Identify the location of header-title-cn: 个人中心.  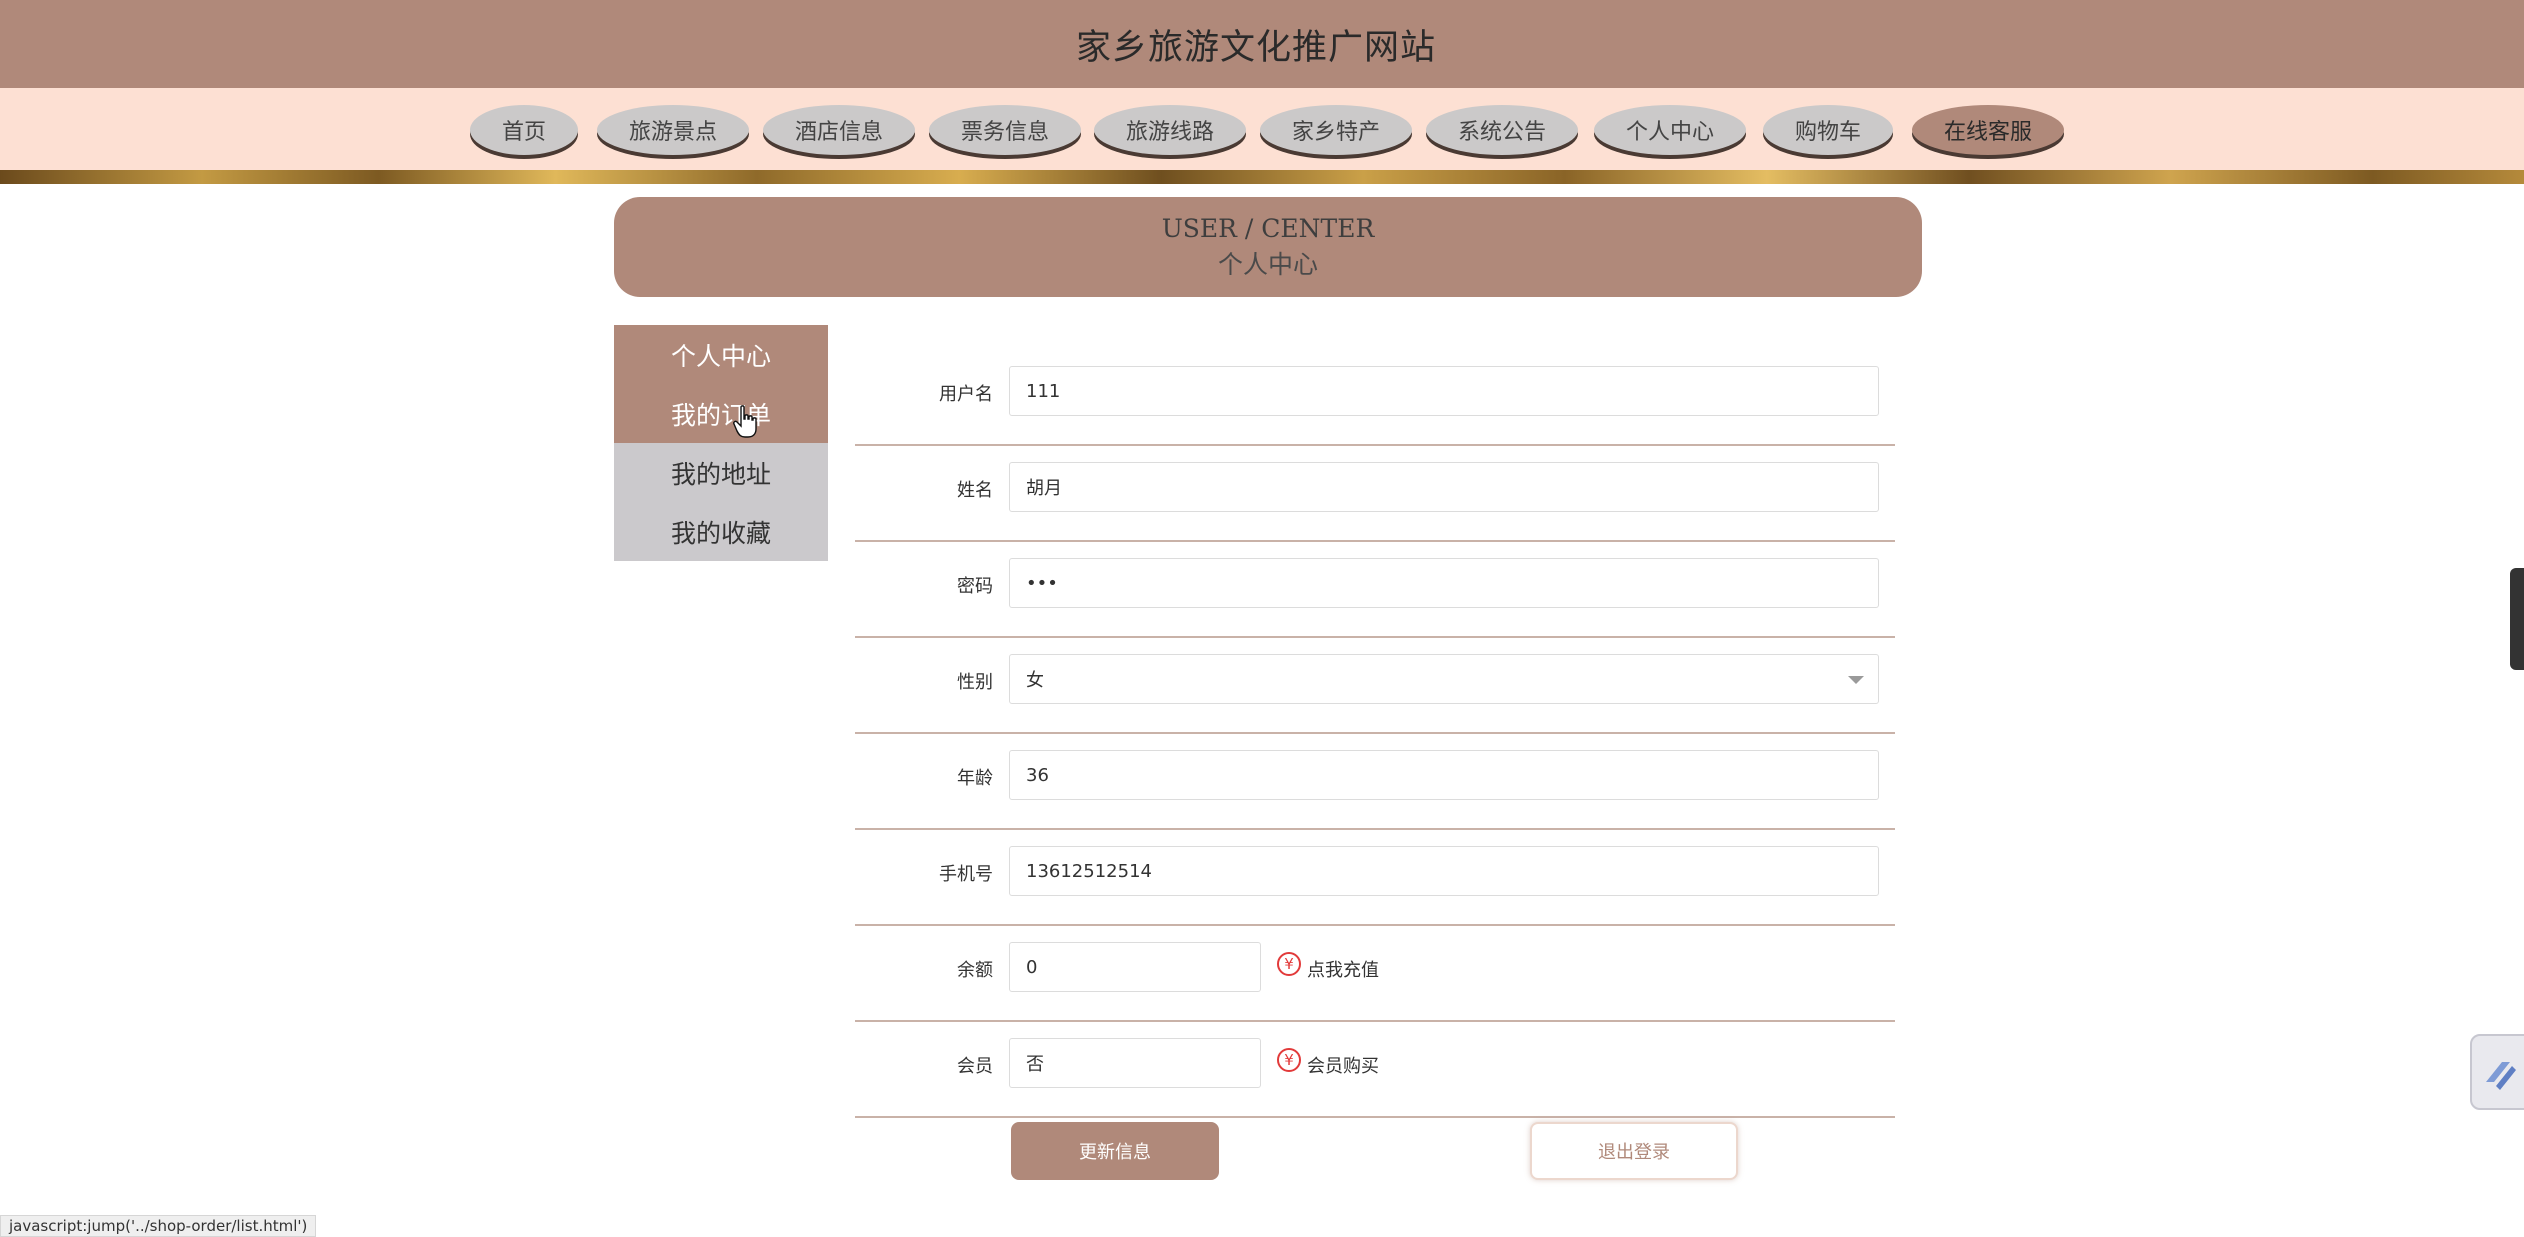
(1267, 264).